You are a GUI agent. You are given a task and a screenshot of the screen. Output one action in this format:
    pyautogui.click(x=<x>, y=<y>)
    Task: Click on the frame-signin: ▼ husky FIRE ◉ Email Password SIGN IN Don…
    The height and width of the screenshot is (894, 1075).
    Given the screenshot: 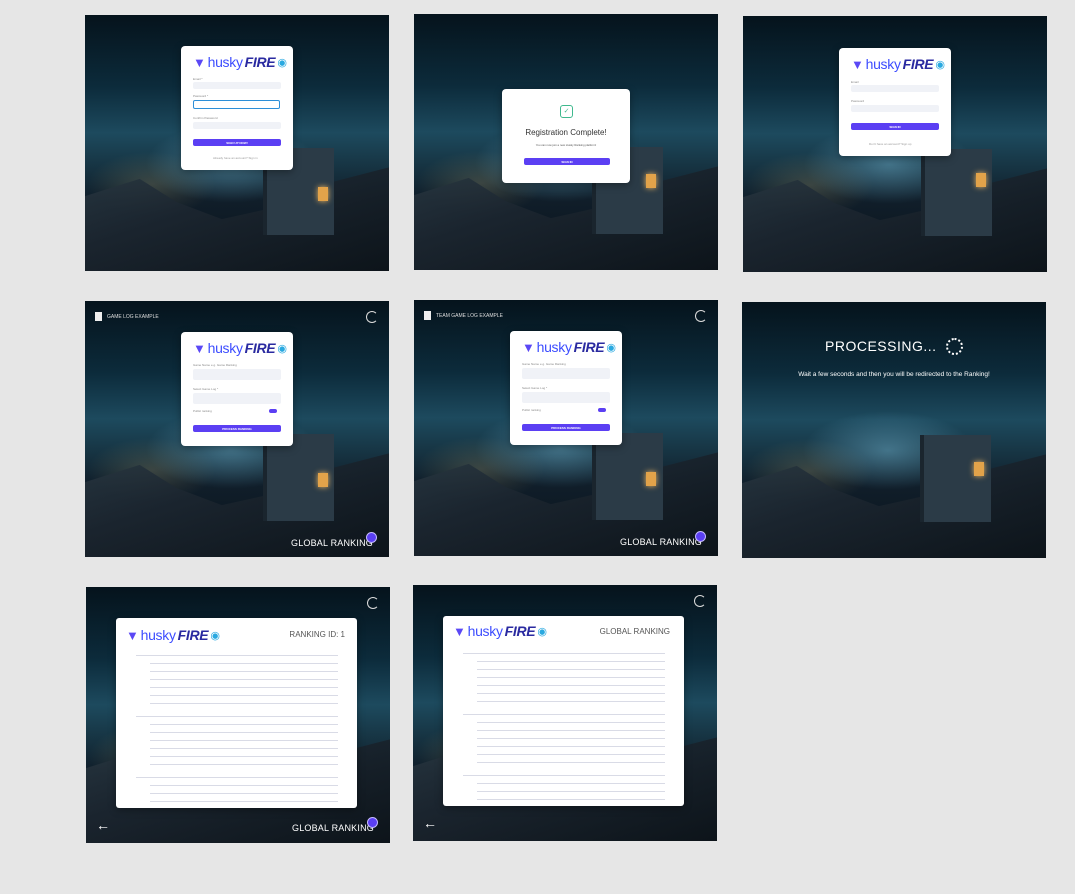 What is the action you would take?
    pyautogui.click(x=895, y=144)
    